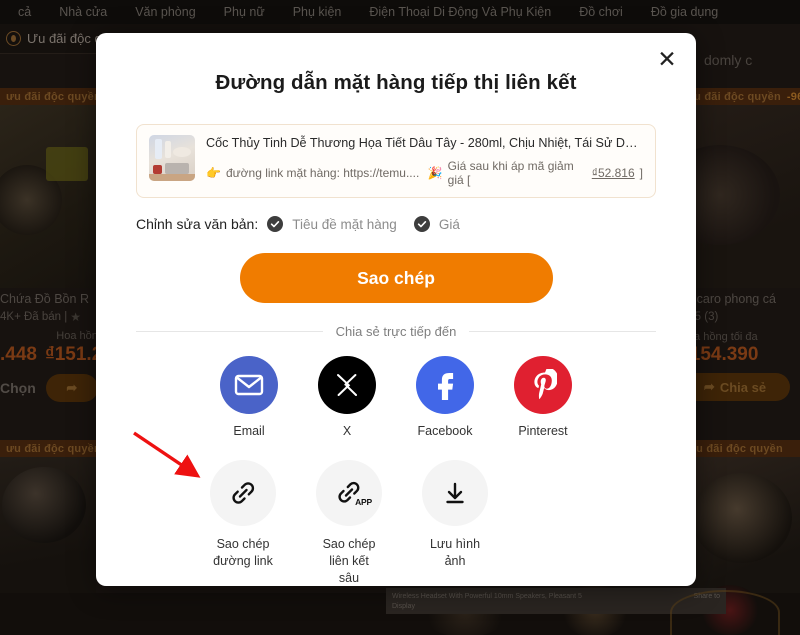 Image resolution: width=800 pixels, height=635 pixels. I want to click on card-lower-left-banner: ưu đãi độc quyền, so click(48, 448).